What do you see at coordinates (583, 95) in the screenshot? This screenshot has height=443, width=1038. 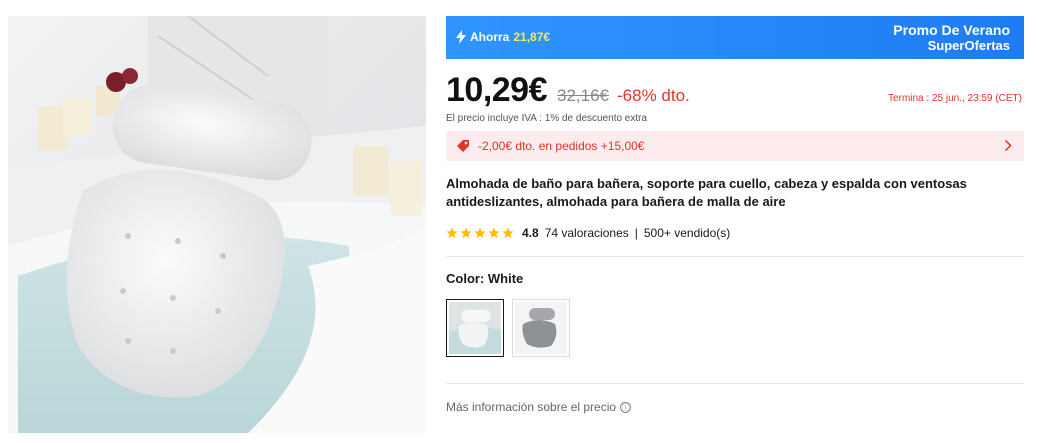 I see `original-price: 32,16€` at bounding box center [583, 95].